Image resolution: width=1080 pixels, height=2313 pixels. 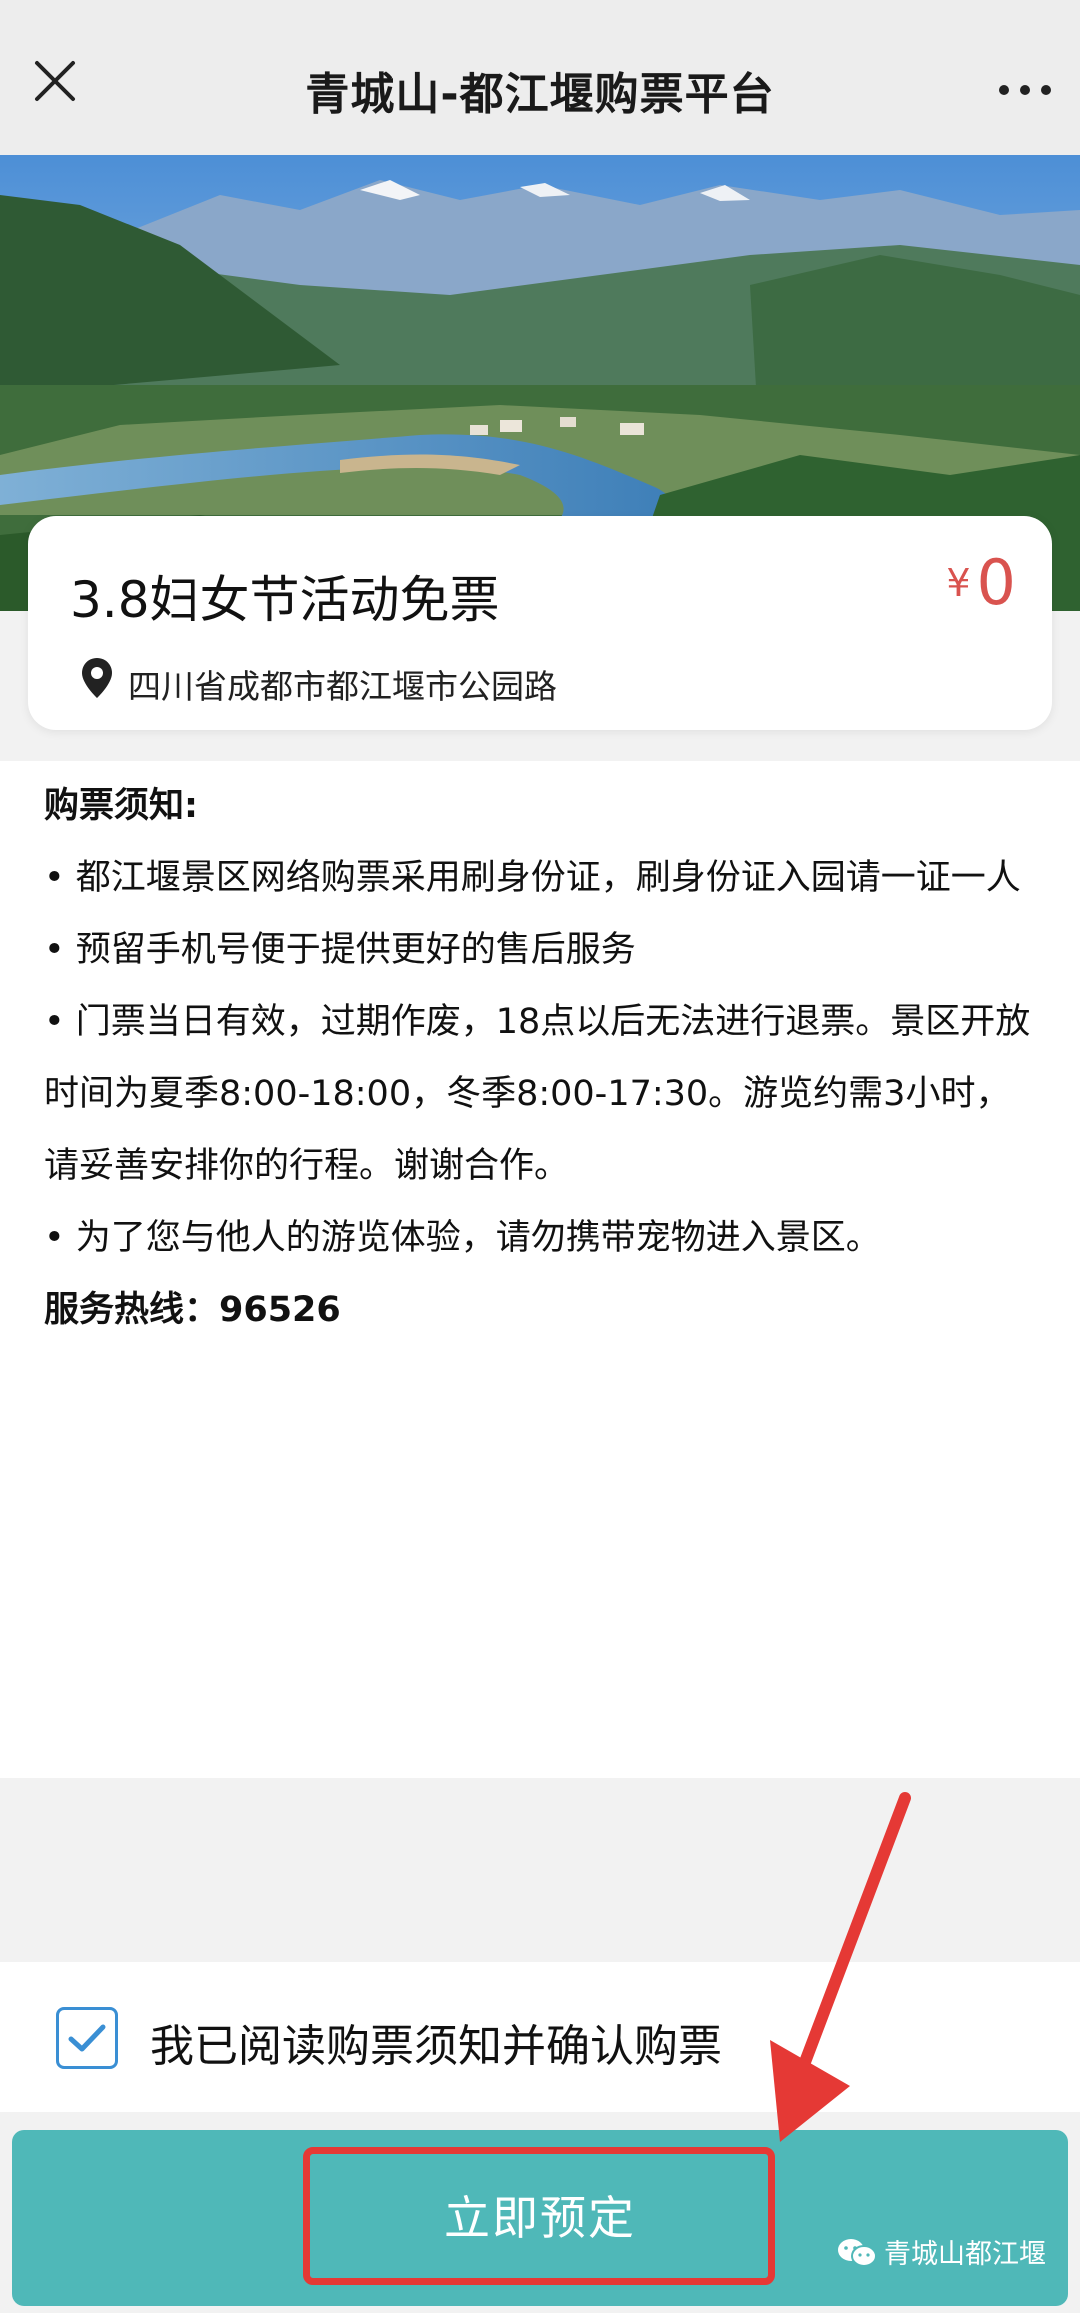 I want to click on ticket-title: 3.8妇女节活动免票, so click(x=285, y=600).